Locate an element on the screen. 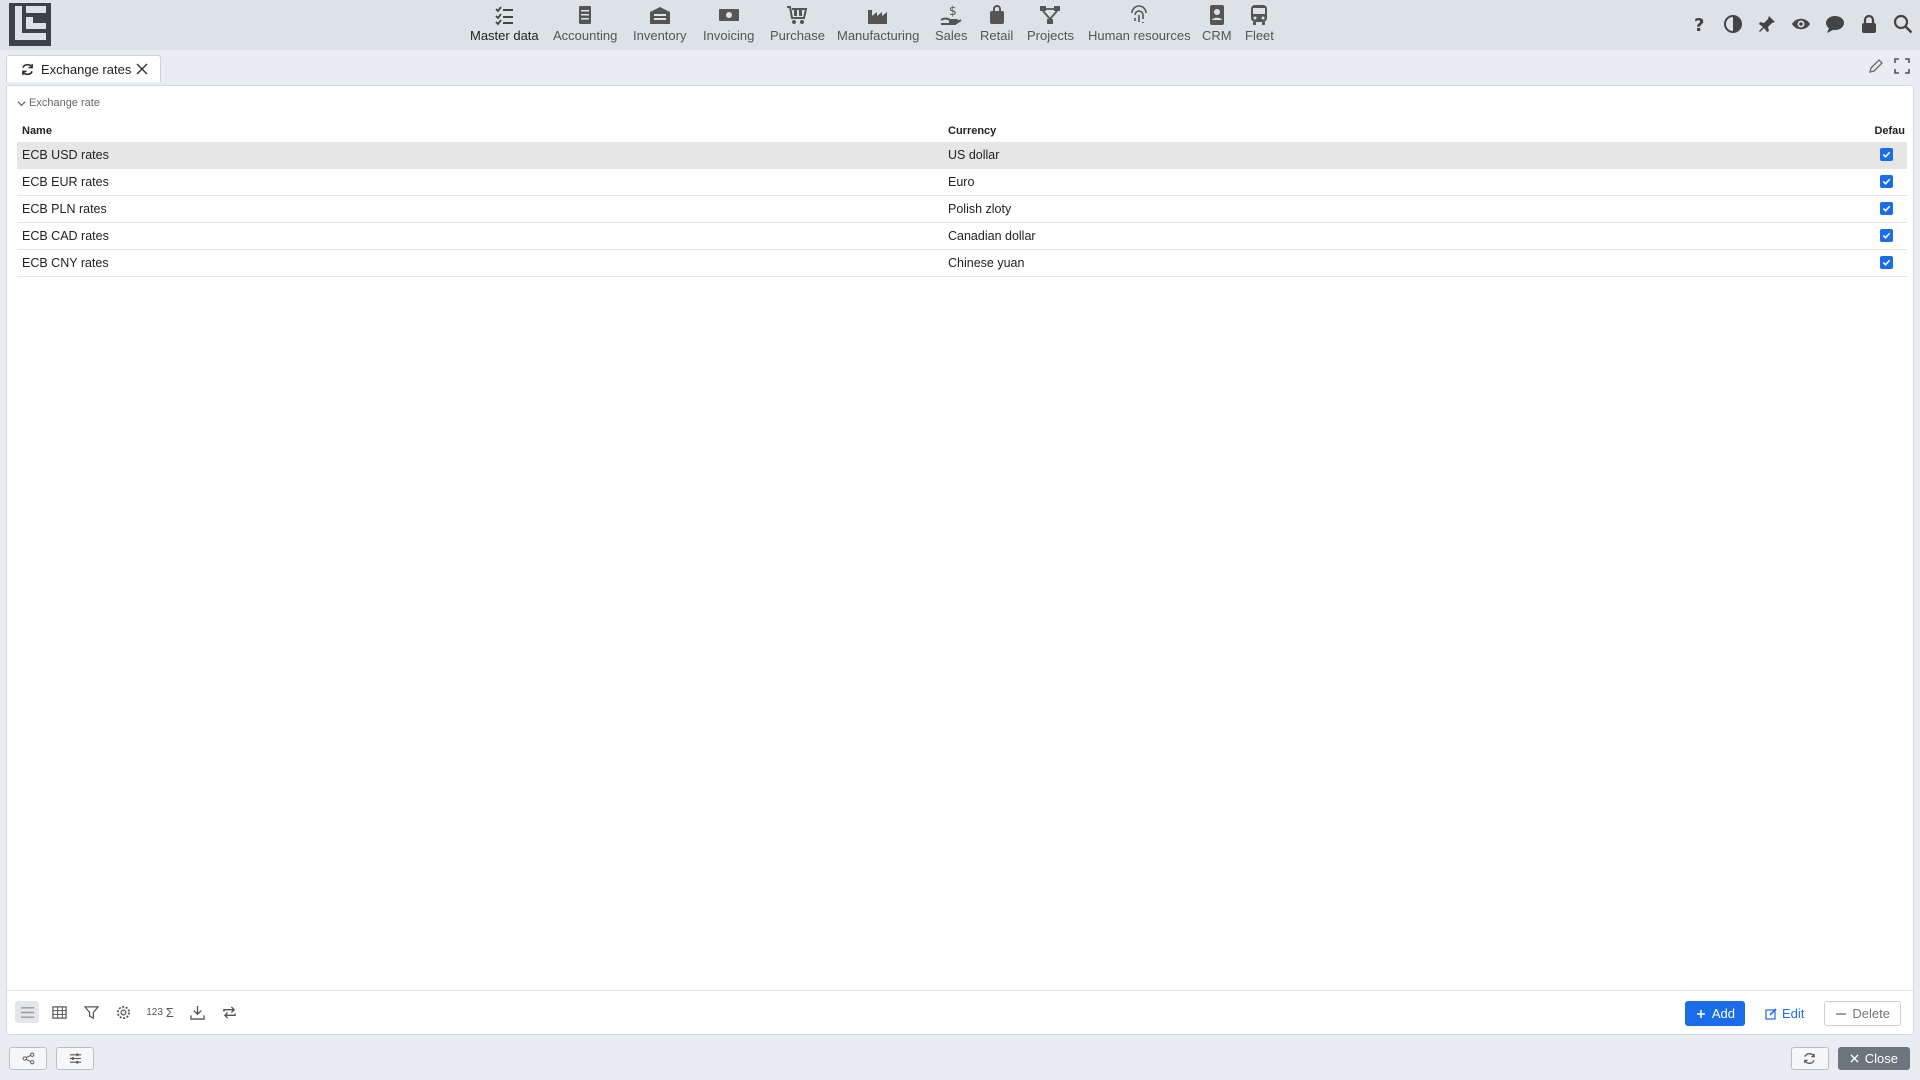 This screenshot has width=1920, height=1080. column-header-name: Name is located at coordinates (480, 131).